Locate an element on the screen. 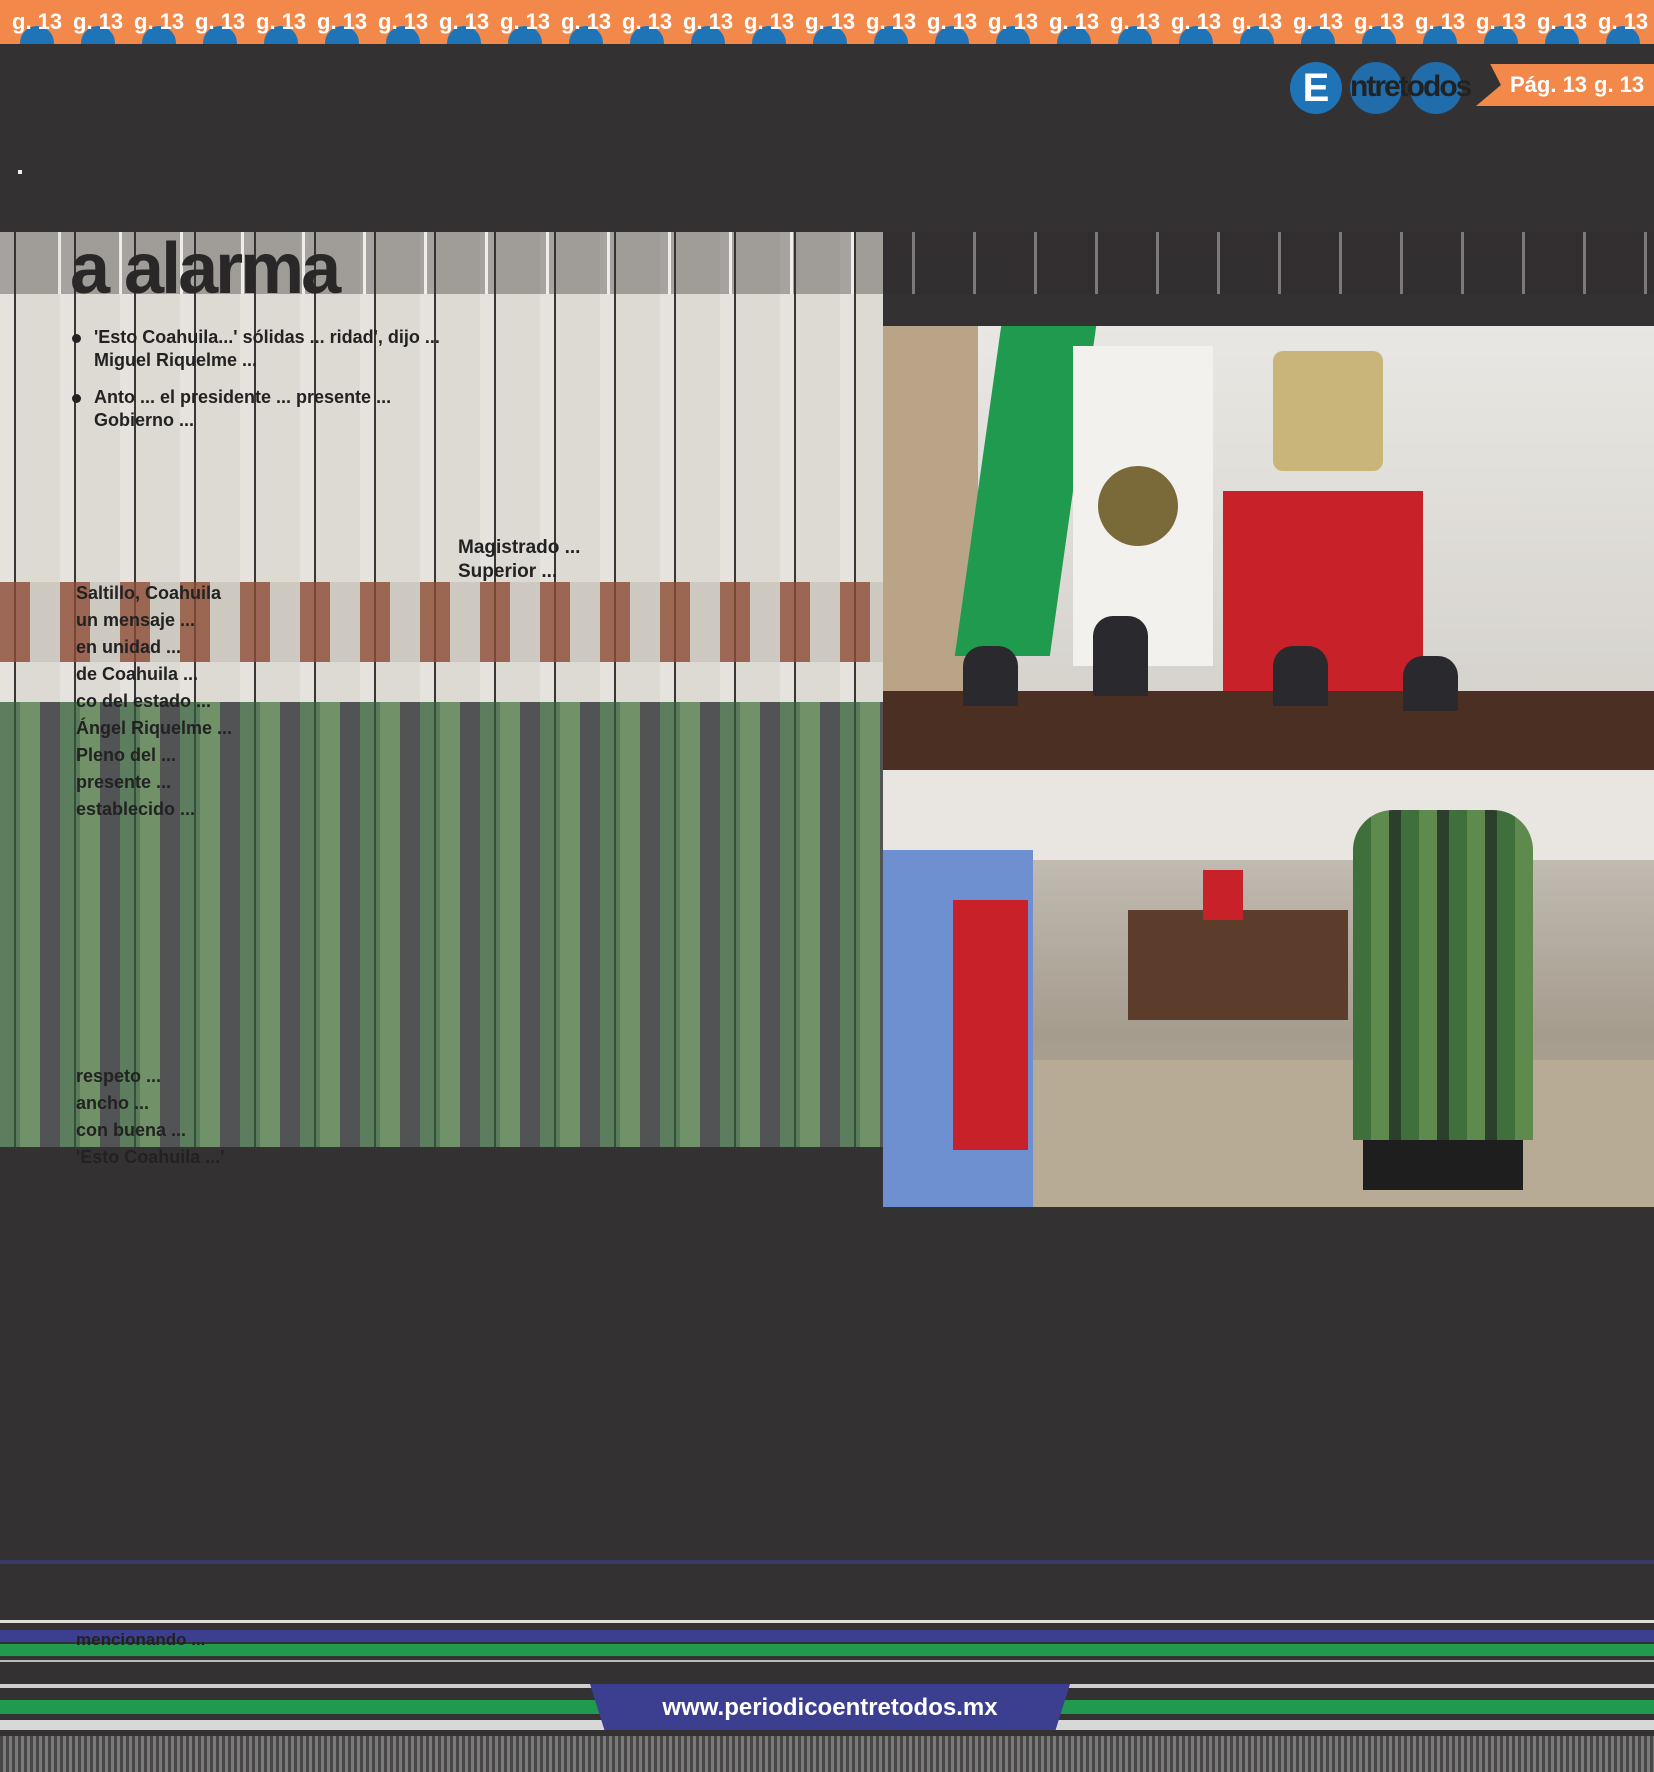  flag-emblem is located at coordinates (1138, 506).